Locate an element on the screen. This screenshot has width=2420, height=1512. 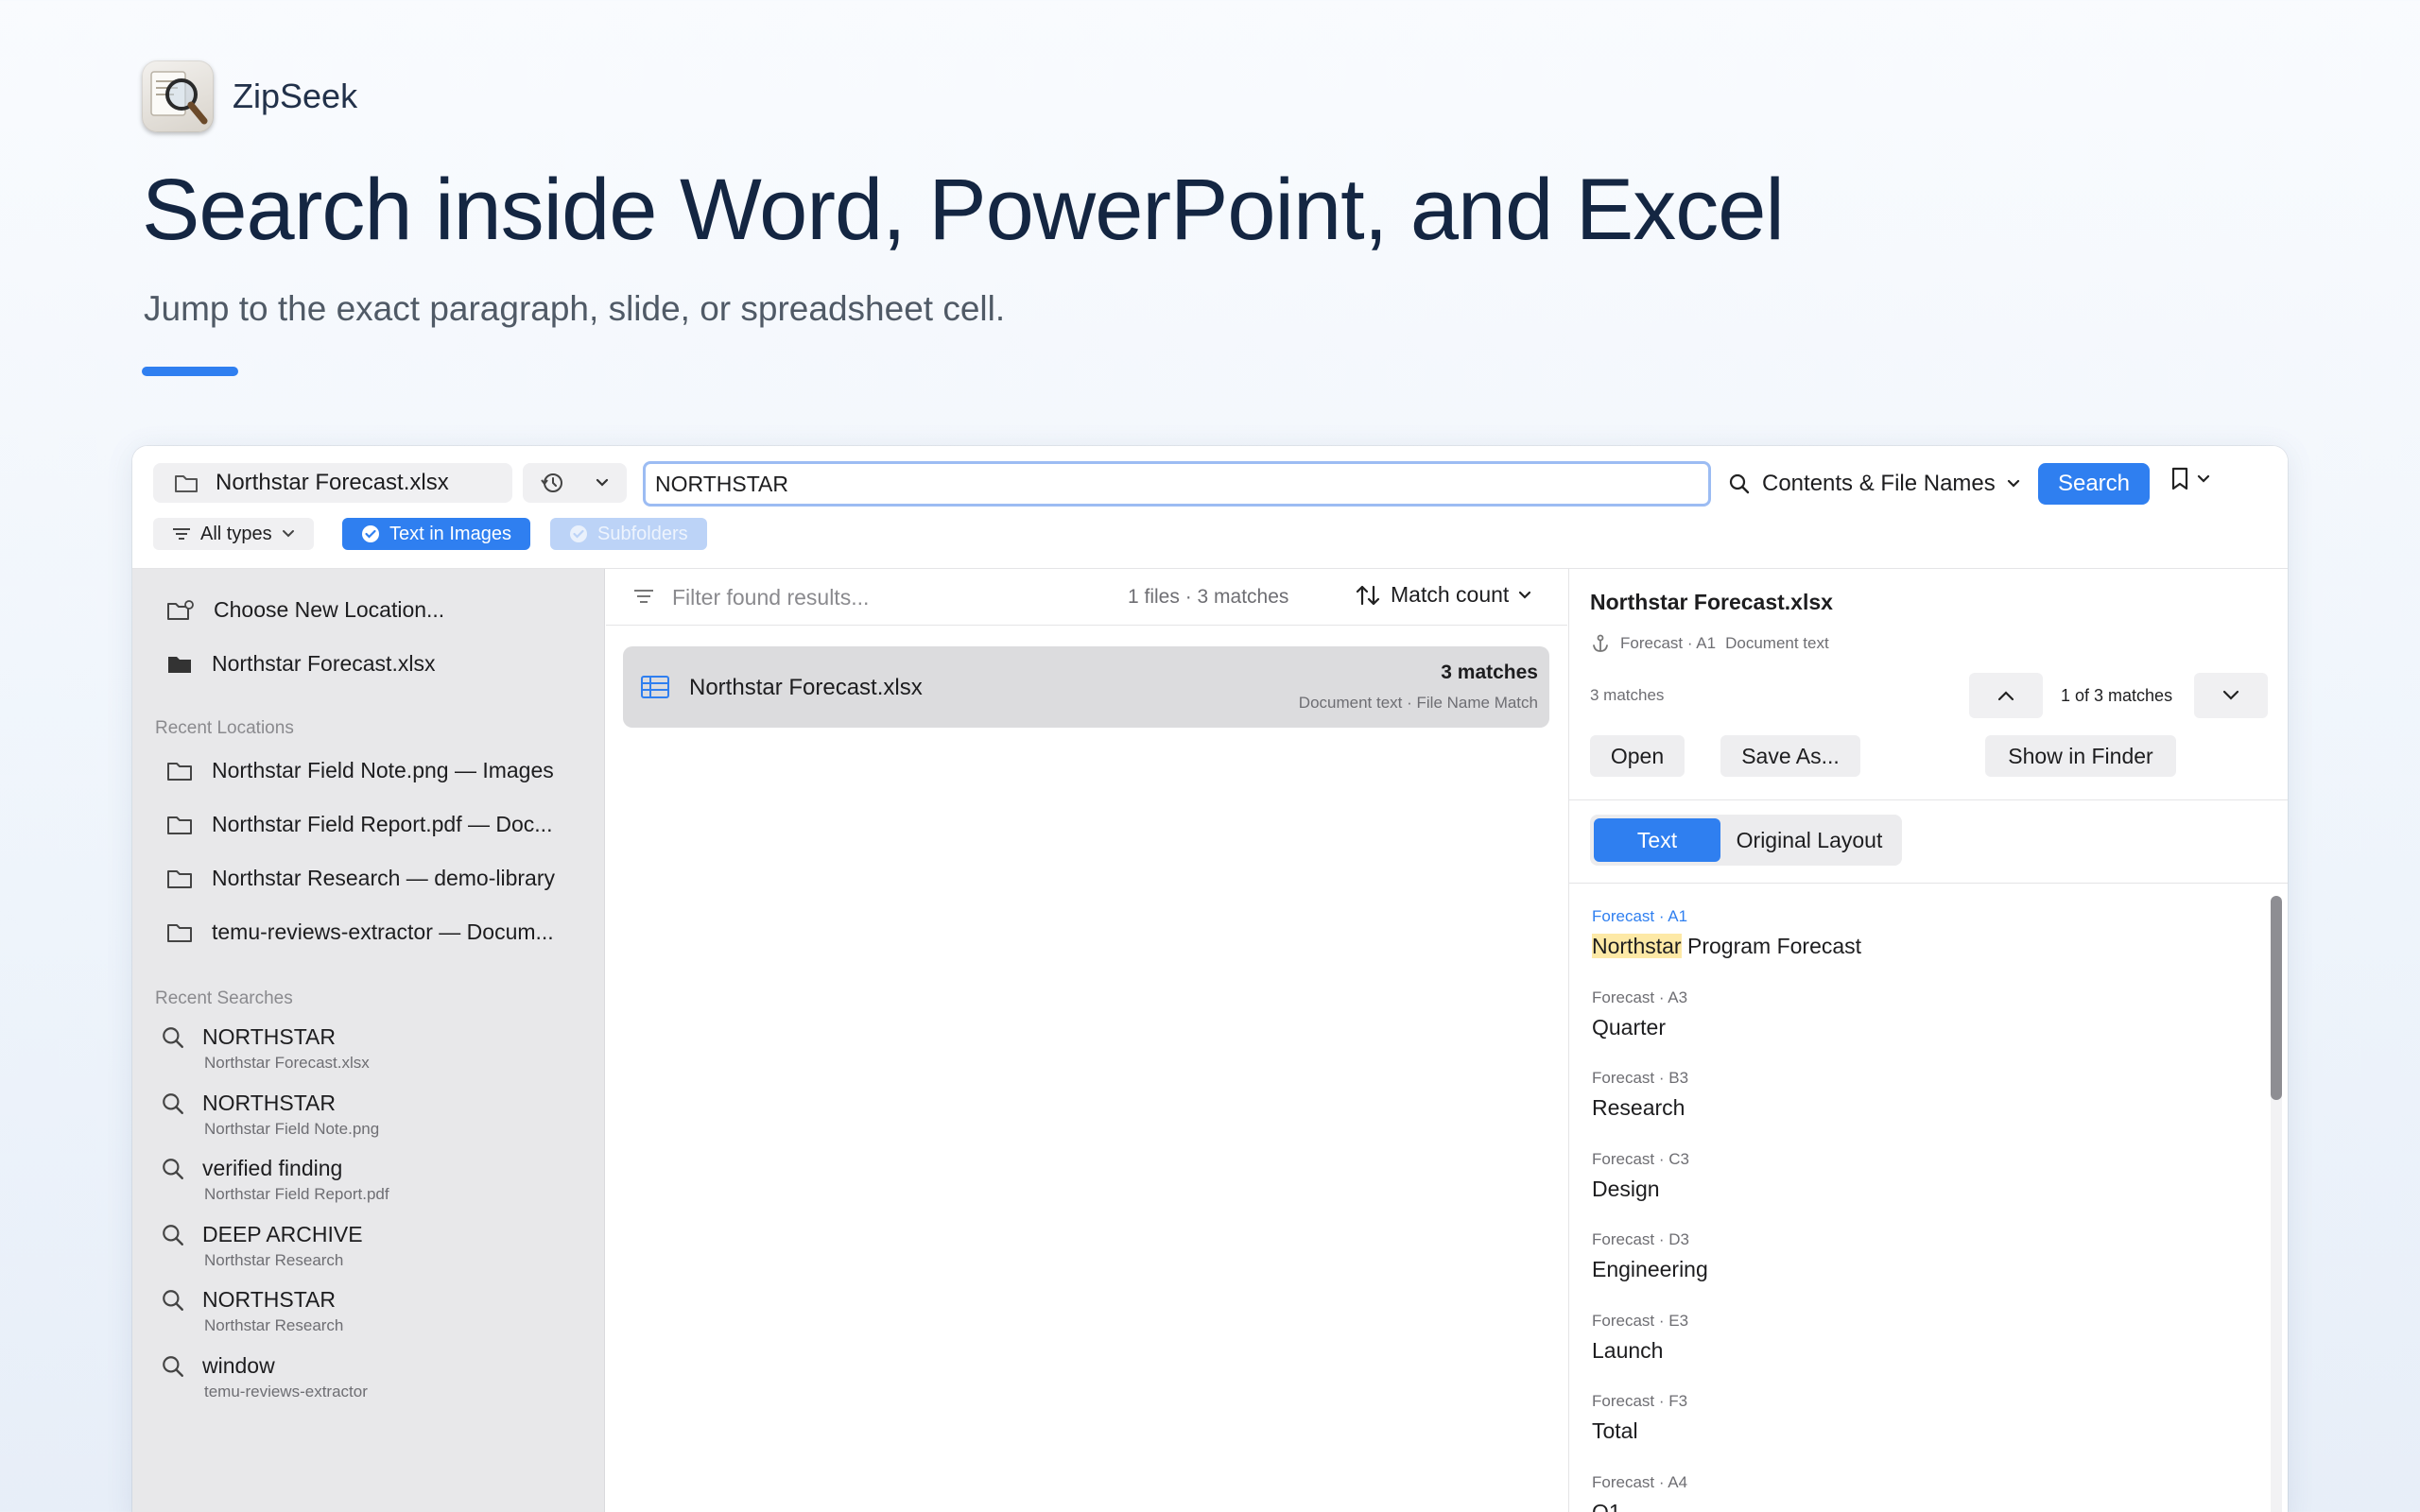
folder-filled-icon is located at coordinates (179, 664).